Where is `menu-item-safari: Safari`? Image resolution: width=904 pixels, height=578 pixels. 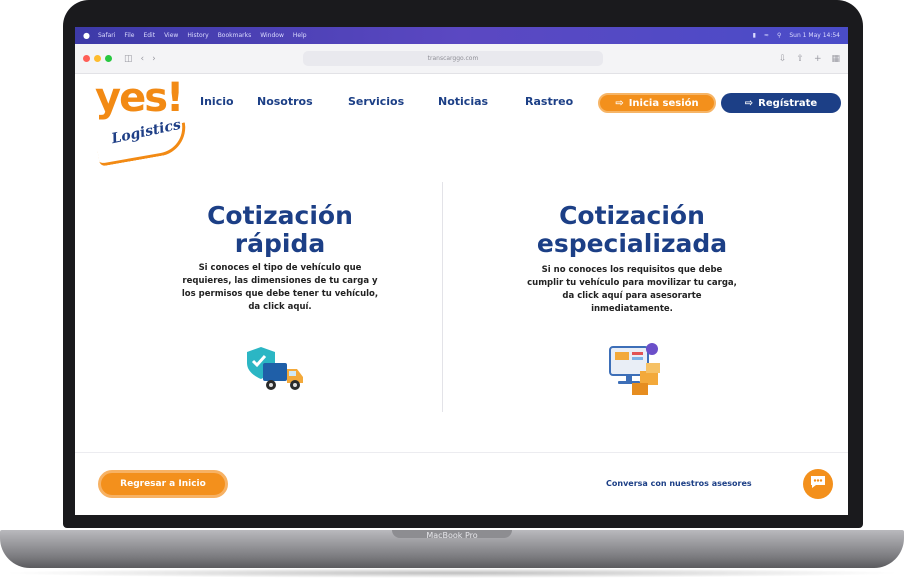 menu-item-safari: Safari is located at coordinates (106, 35).